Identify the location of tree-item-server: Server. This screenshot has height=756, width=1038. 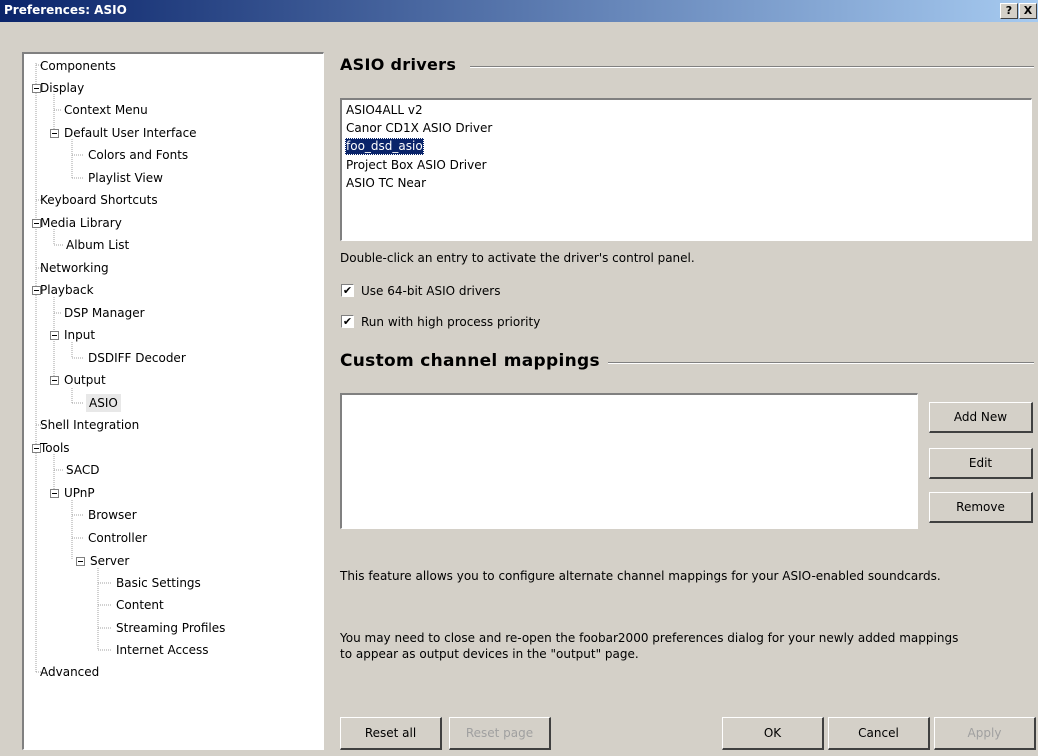
(109, 561).